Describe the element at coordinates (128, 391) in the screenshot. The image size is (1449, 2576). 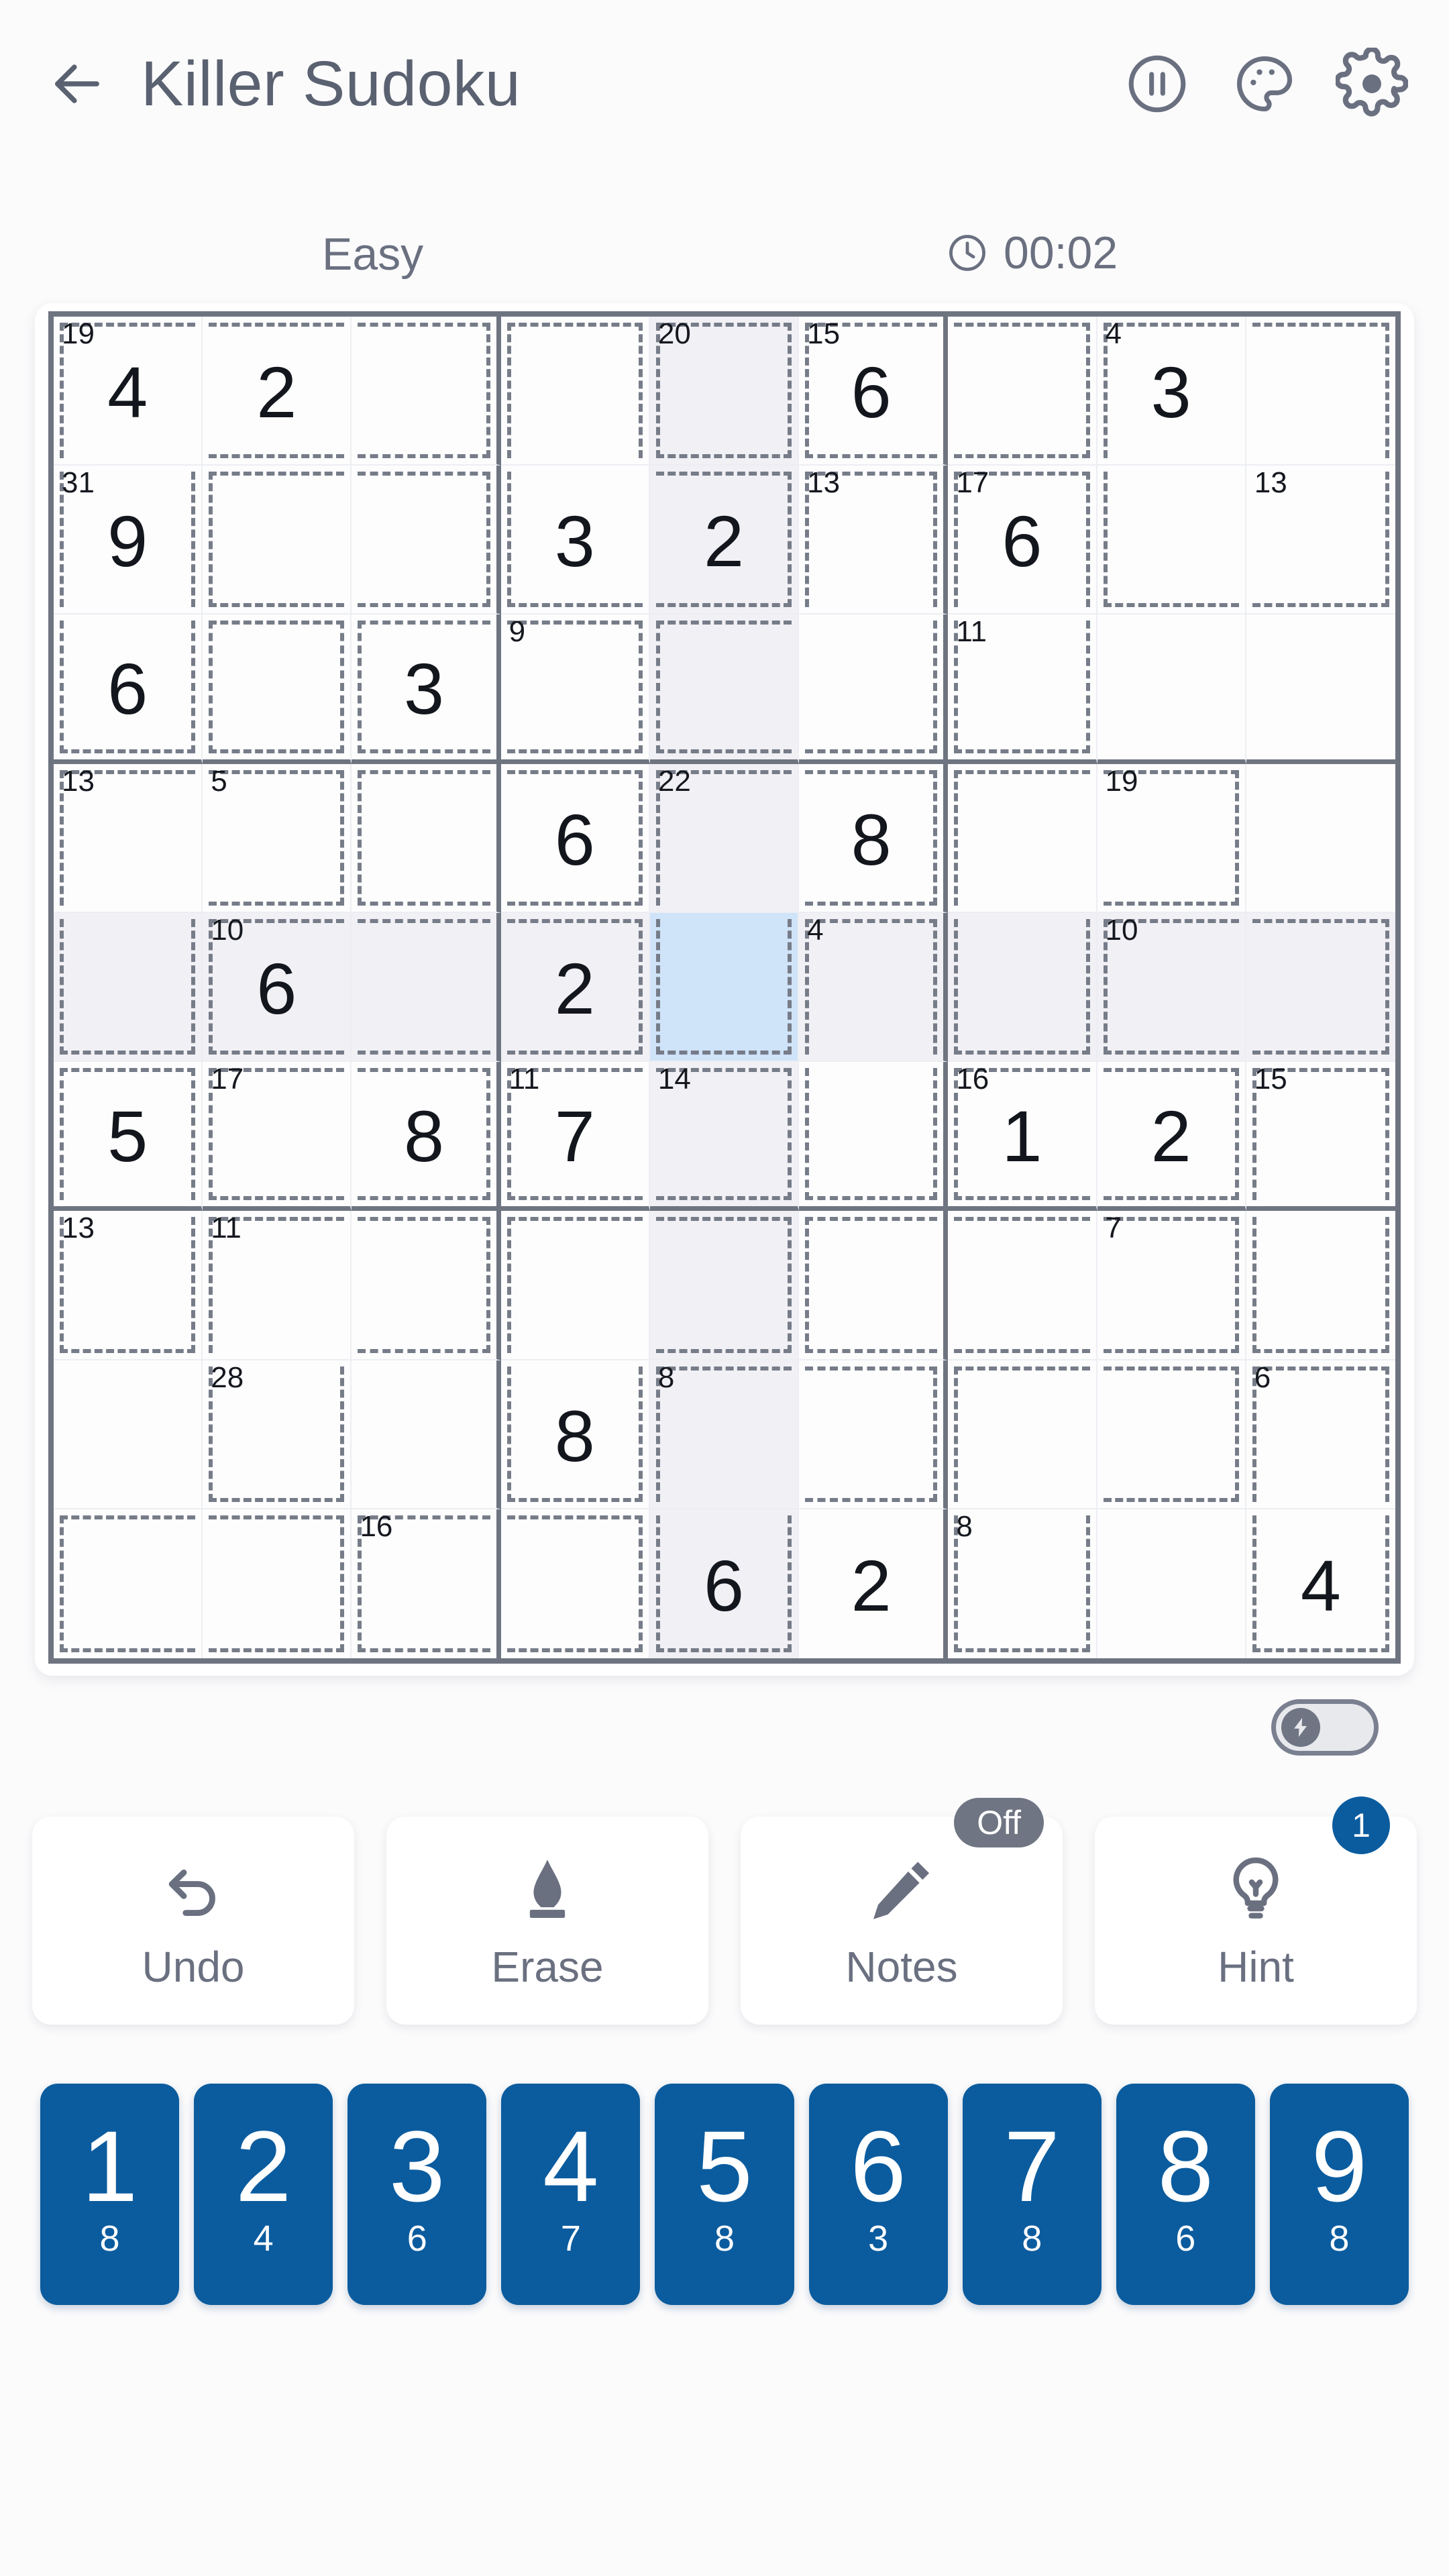
I see `grid-cell-r1c1: 19 4` at that location.